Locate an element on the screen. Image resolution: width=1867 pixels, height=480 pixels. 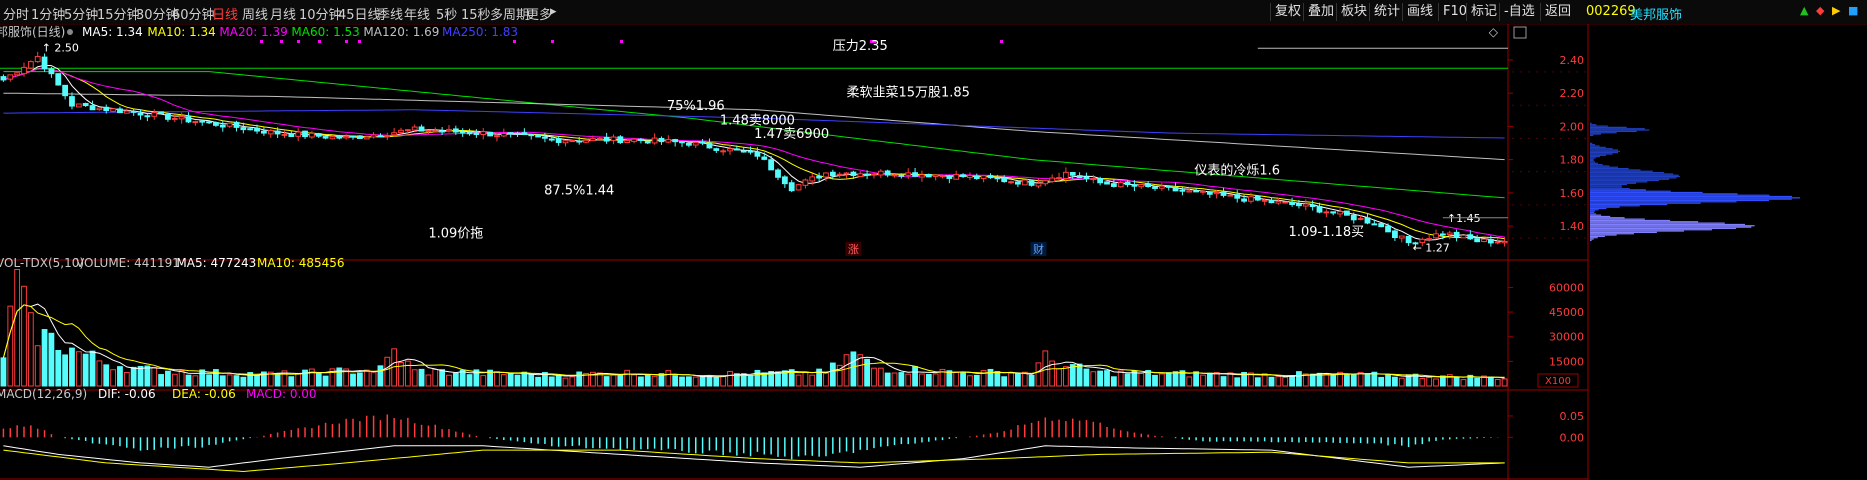
high-price-marker: ↑ 2.50 is located at coordinates (60, 47).